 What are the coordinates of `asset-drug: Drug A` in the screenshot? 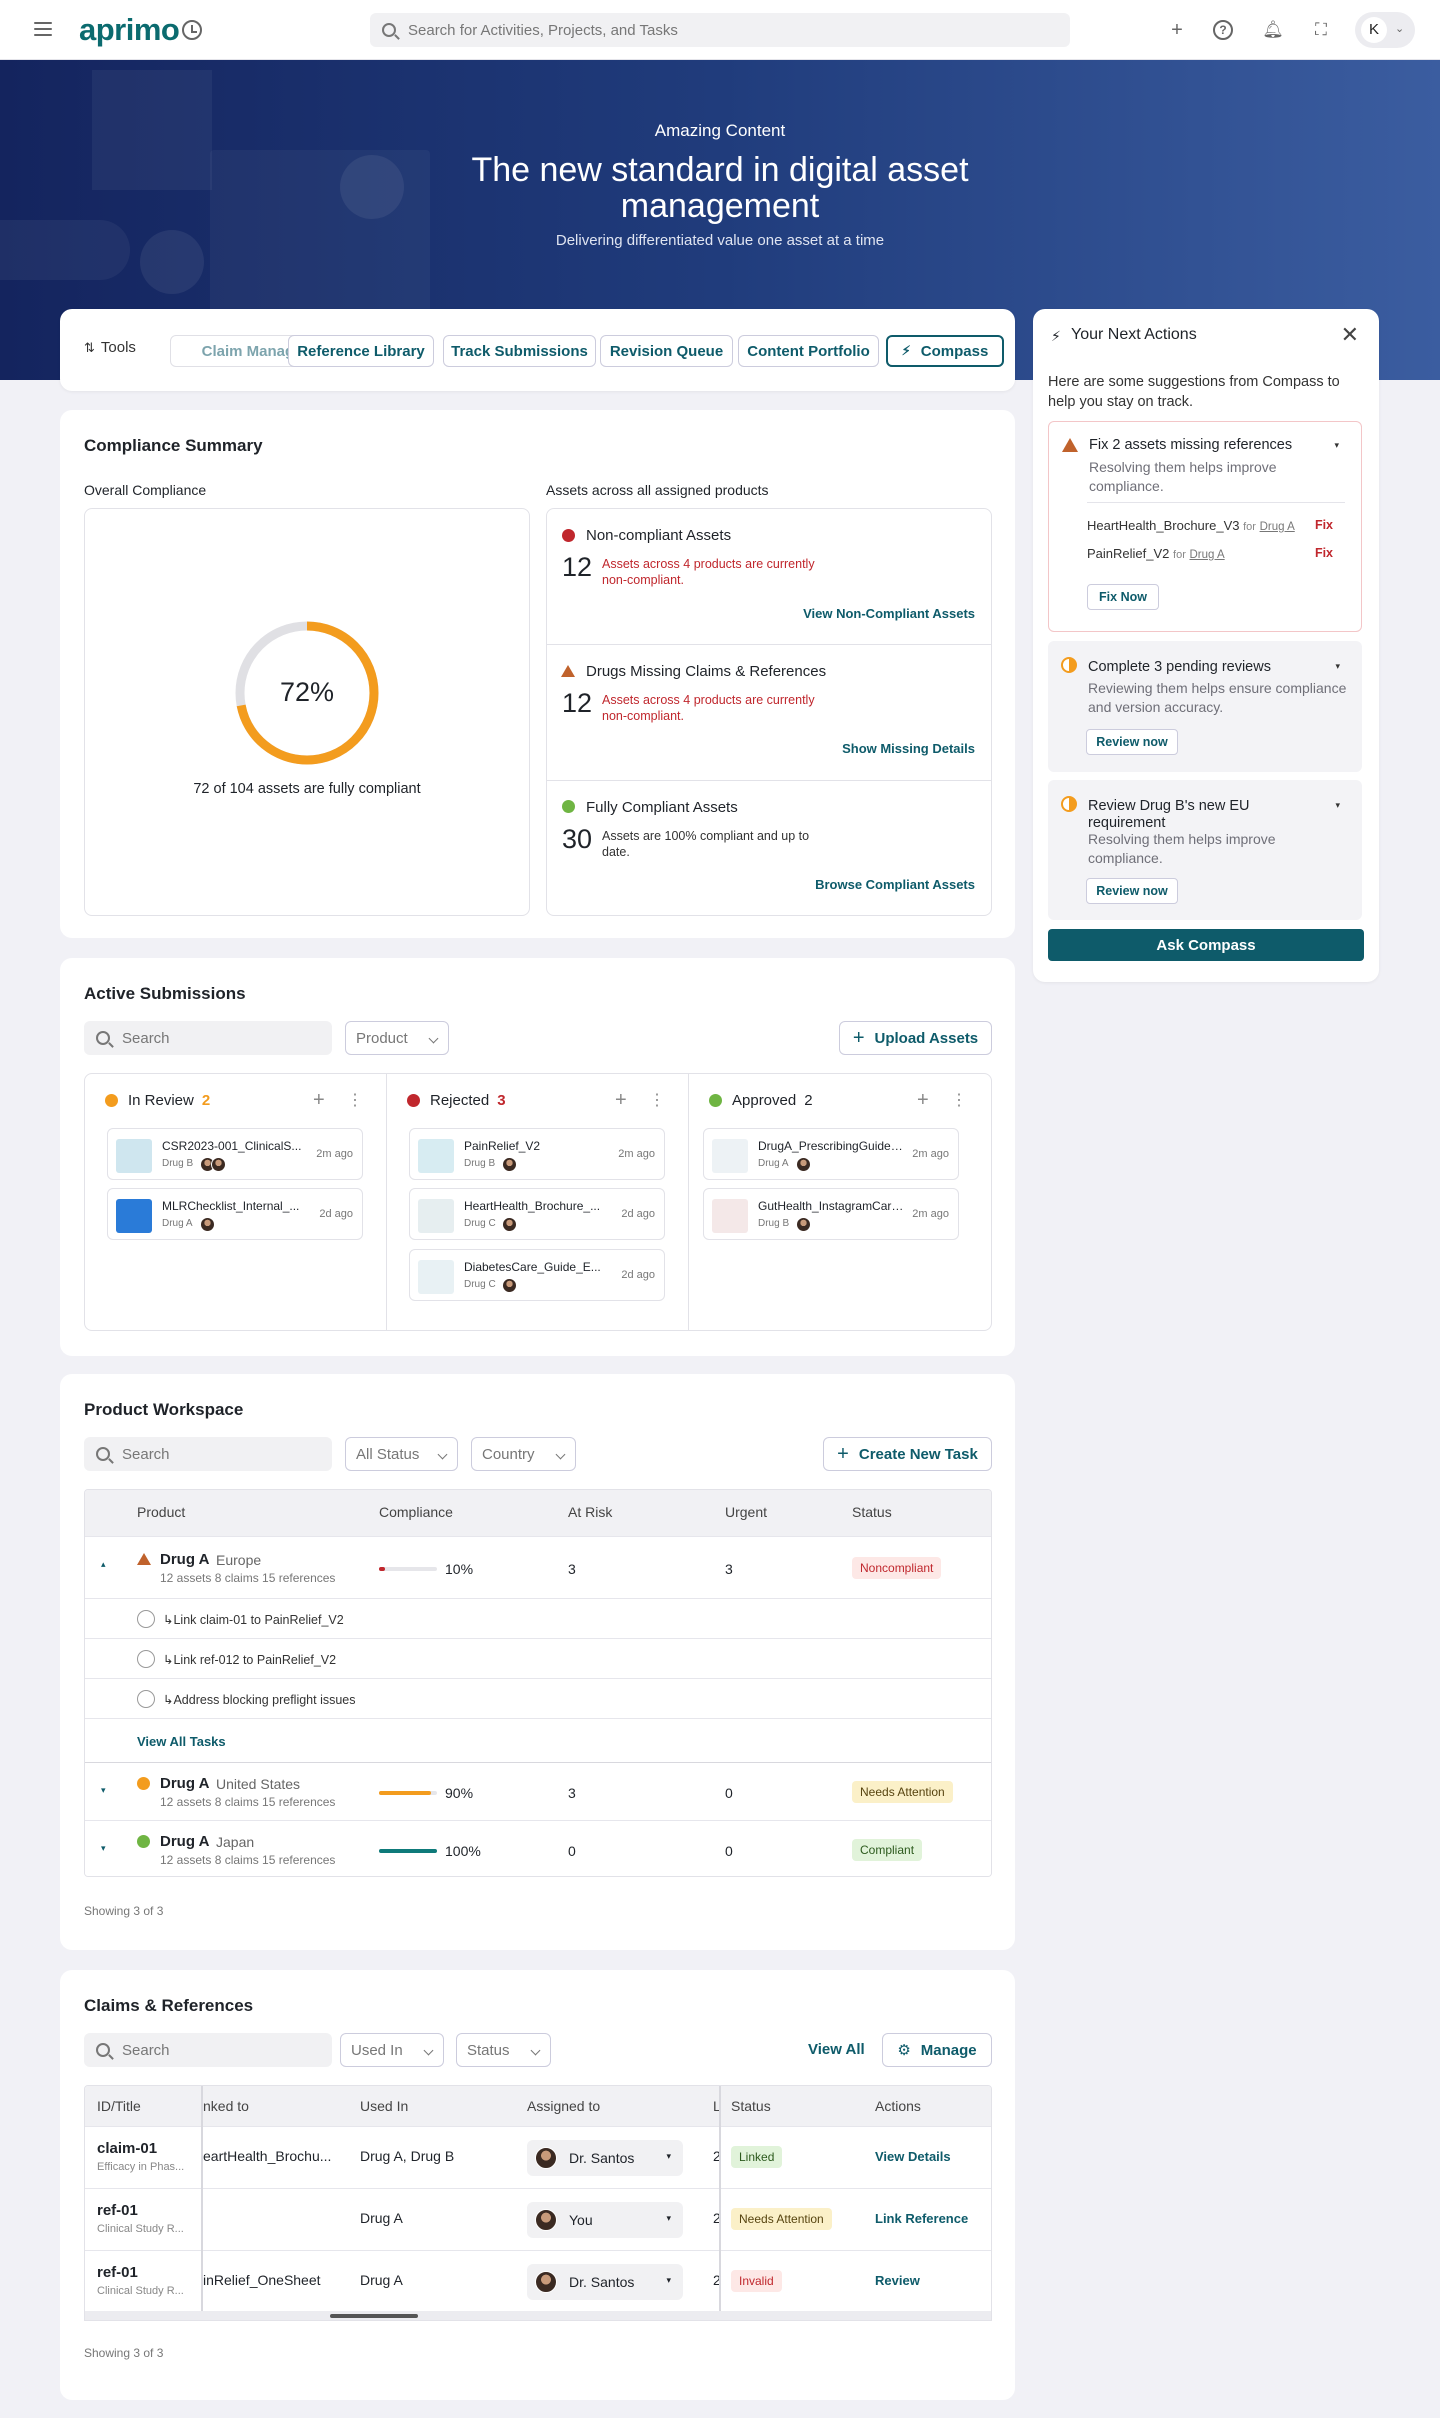 It's located at (773, 1163).